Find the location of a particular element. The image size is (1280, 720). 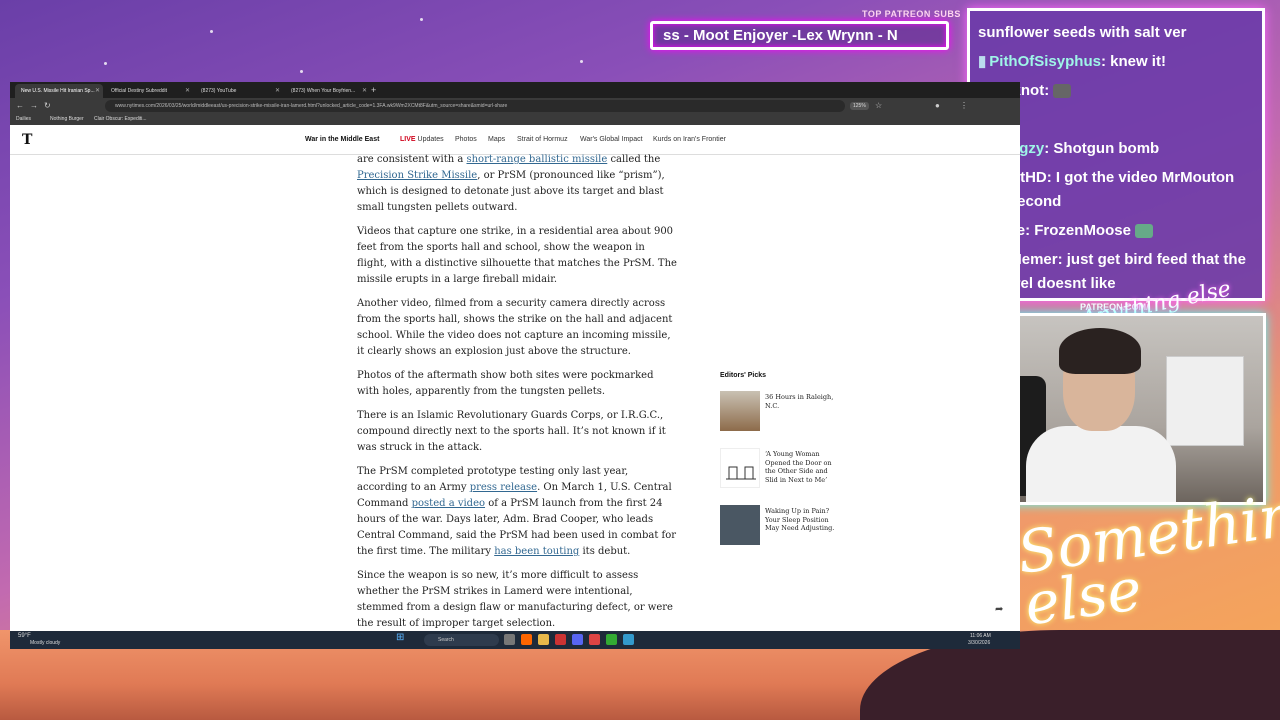

extension-icon: ● is located at coordinates (937, 105).